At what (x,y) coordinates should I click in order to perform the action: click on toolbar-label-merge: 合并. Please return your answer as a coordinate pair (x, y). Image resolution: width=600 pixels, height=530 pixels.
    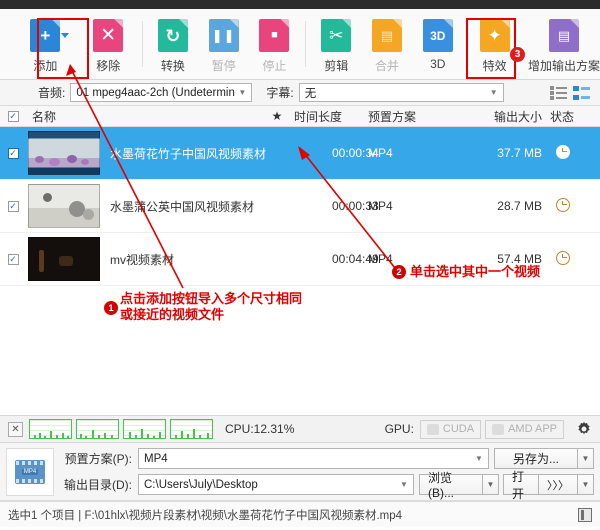
    Looking at the image, I should click on (386, 66).